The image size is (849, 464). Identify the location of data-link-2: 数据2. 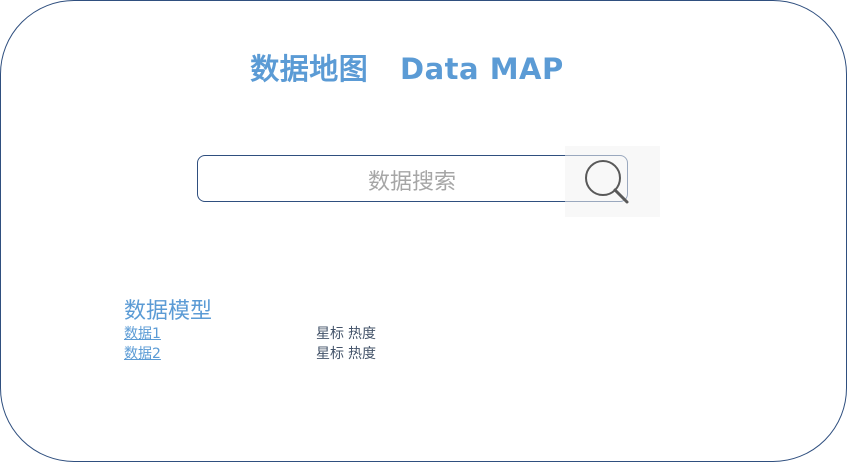
(142, 353).